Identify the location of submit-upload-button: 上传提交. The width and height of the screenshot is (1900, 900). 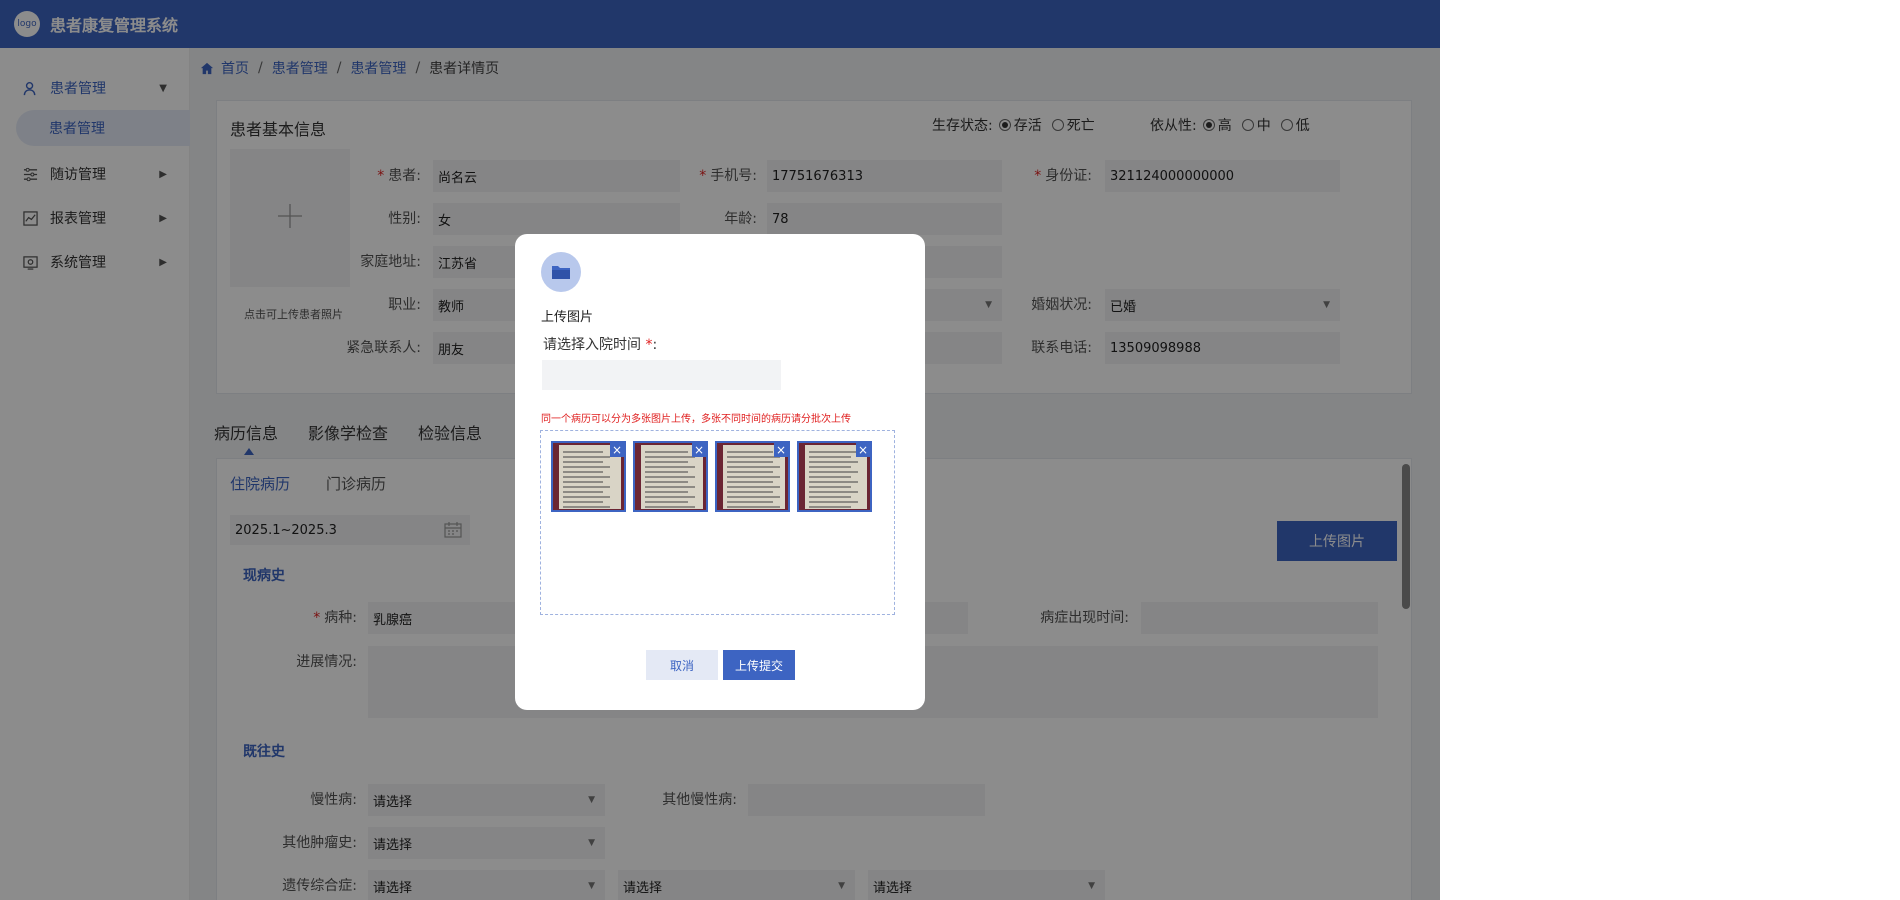
(759, 665).